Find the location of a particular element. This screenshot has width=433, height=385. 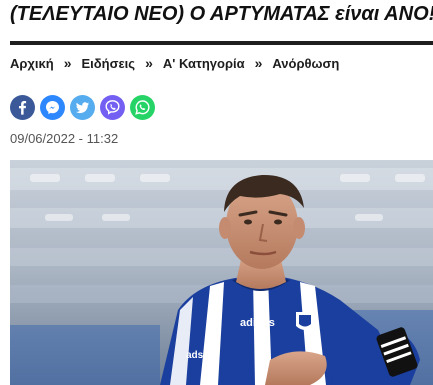

messenger-icon is located at coordinates (52, 108).